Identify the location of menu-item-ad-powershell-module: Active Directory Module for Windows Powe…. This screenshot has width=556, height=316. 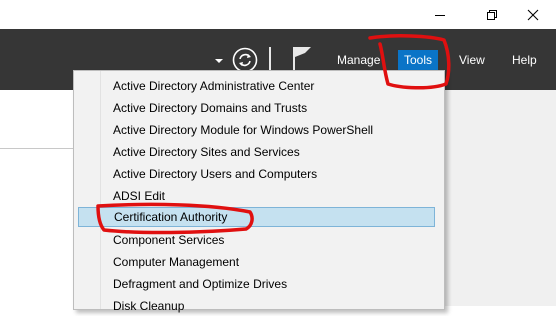
(256, 130).